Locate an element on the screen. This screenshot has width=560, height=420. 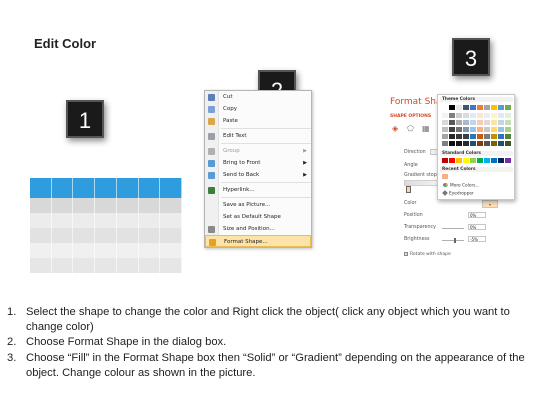
menu-item-group: Group ▶ is located at coordinates (258, 151).